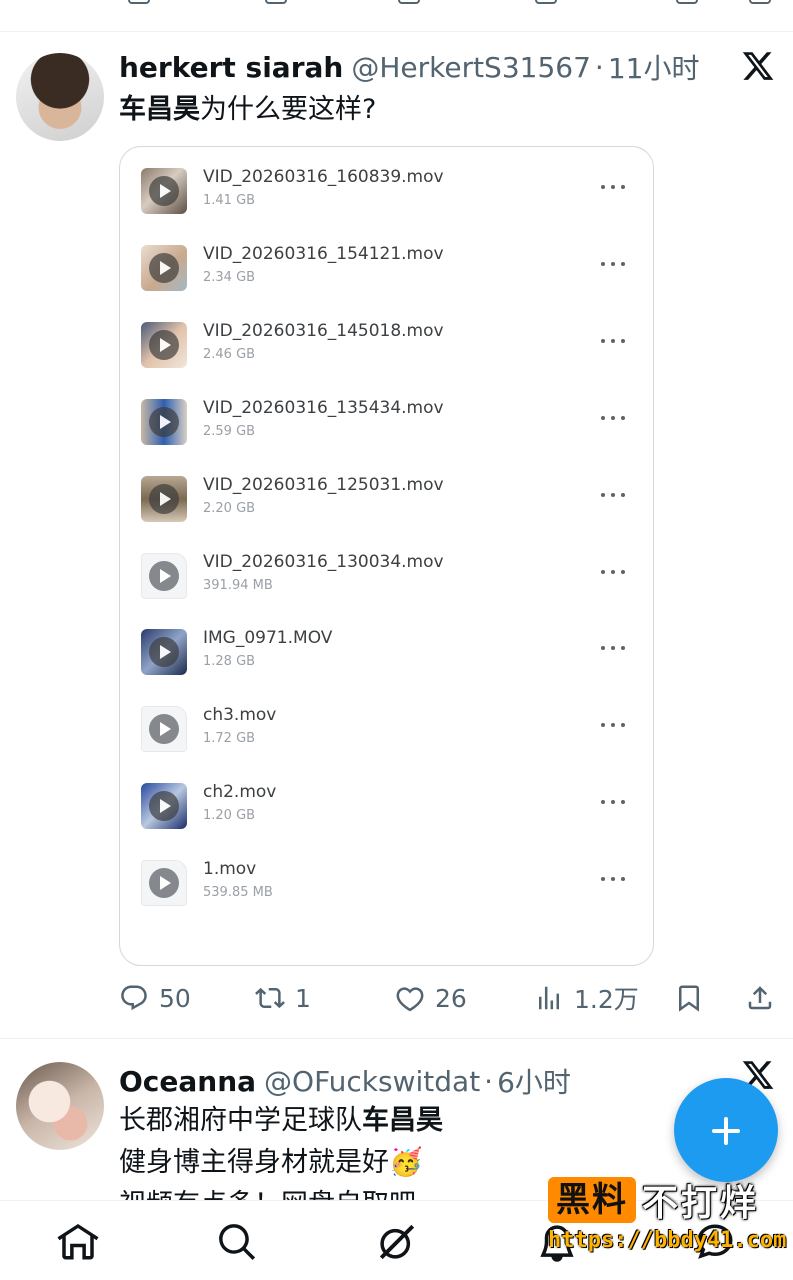 This screenshot has height=1280, width=793. Describe the element at coordinates (386, 723) in the screenshot. I see `file-row: ch3.mov 1.72 GB` at that location.